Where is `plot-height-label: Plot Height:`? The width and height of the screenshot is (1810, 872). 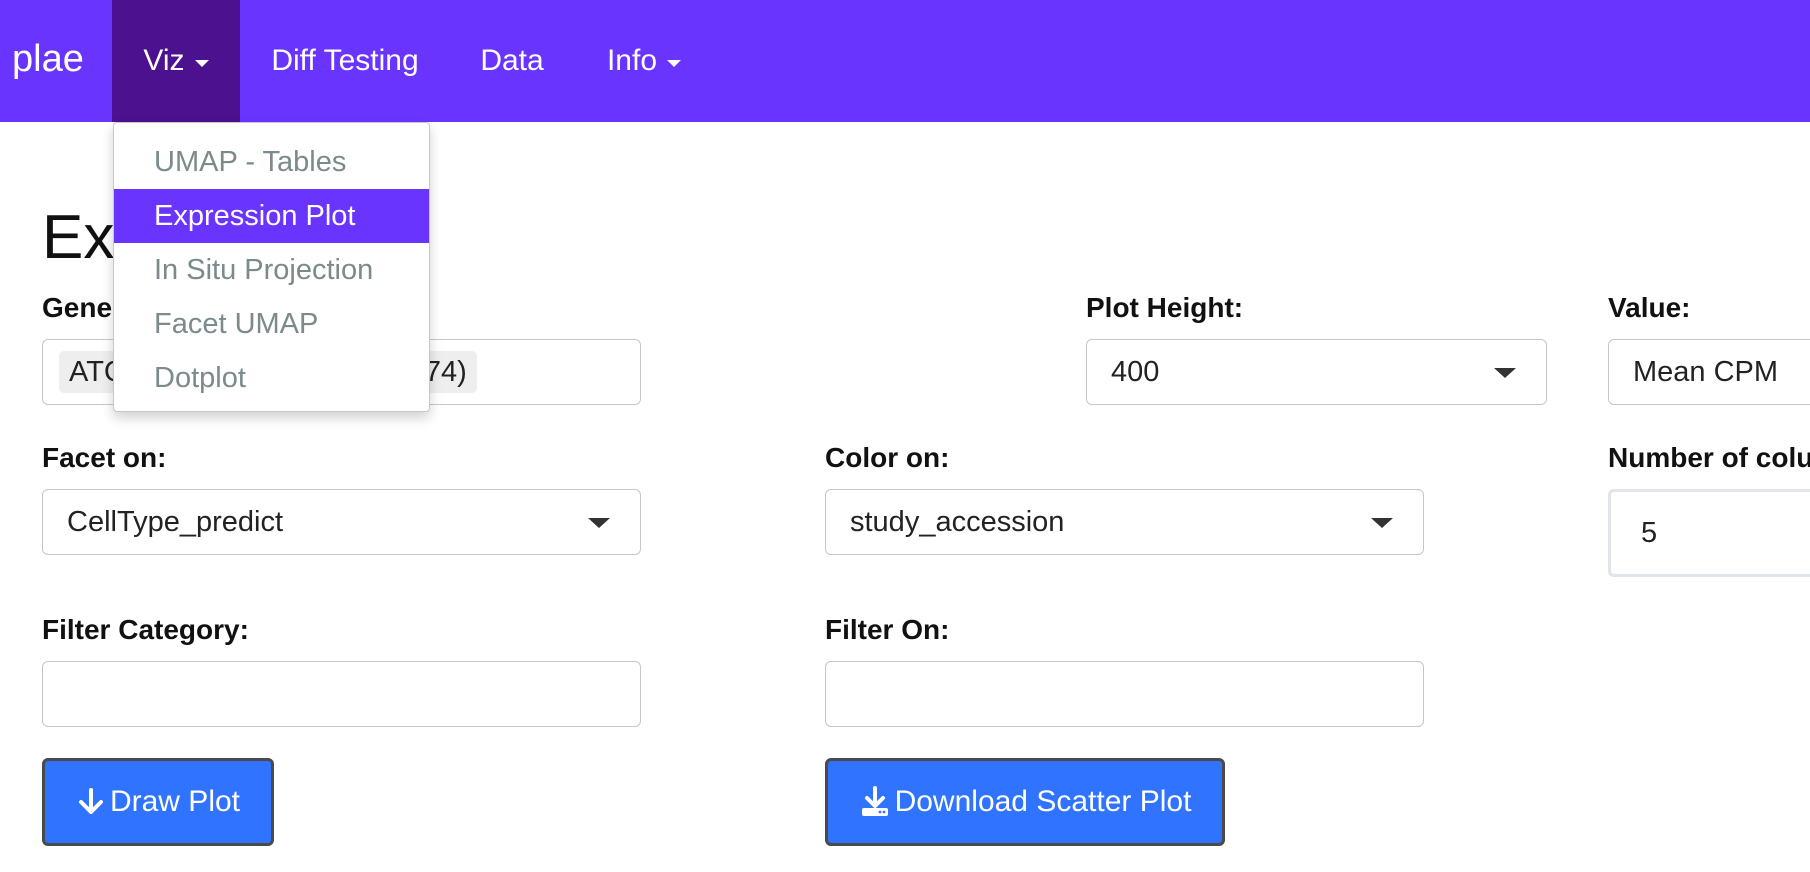 plot-height-label: Plot Height: is located at coordinates (1165, 307).